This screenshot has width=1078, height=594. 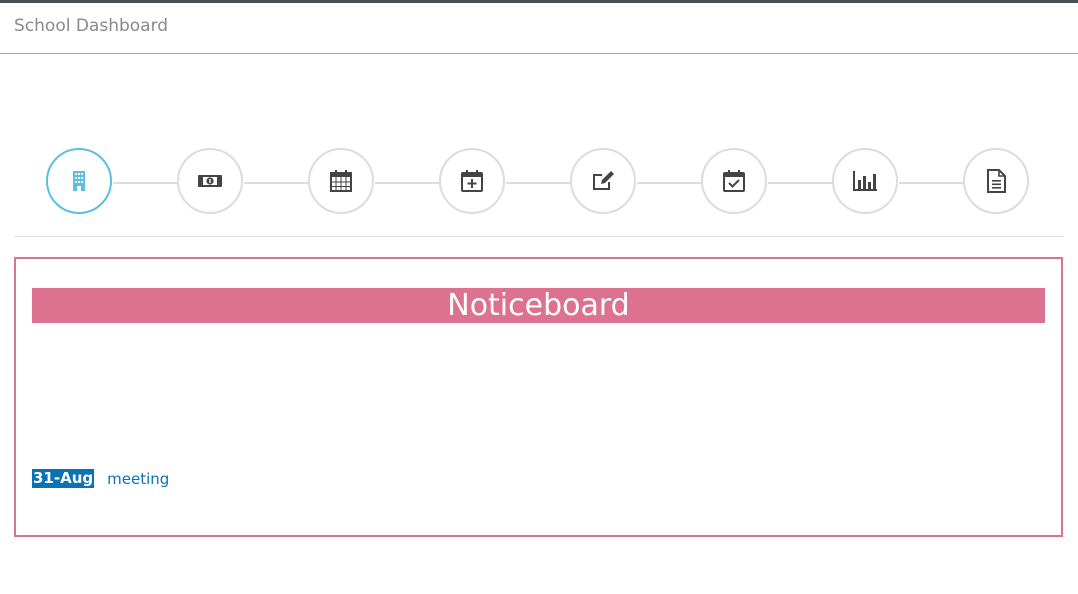 I want to click on step-reports, so click(x=865, y=181).